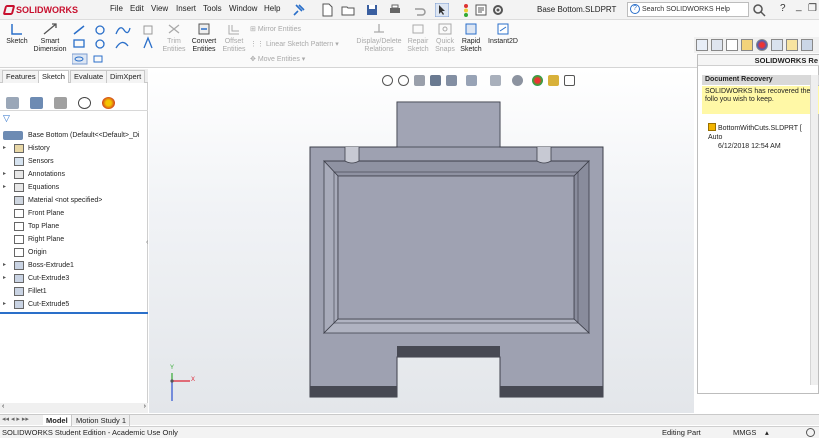  I want to click on minimize-button: _, so click(799, 6).